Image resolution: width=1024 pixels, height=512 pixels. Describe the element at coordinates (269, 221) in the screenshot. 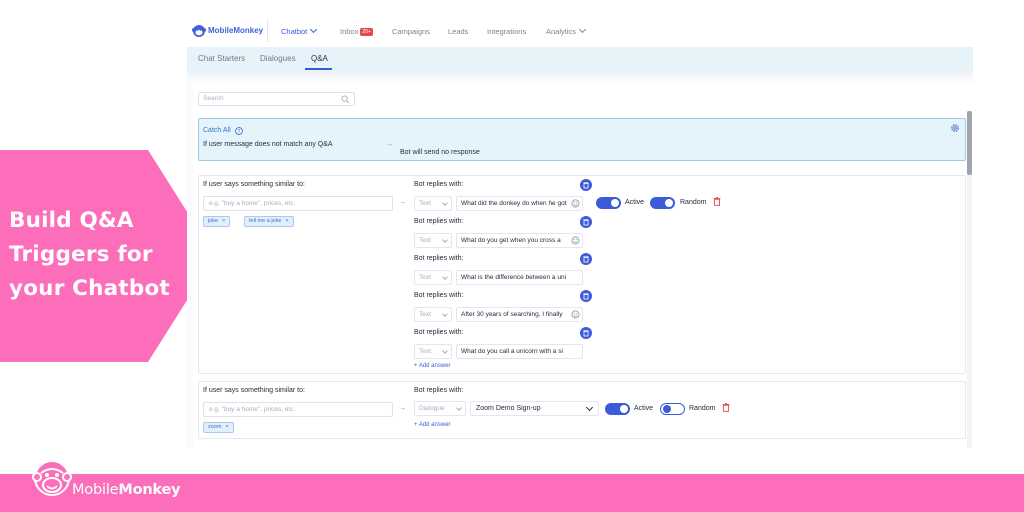

I see `trigger-tag: tell me a joke ×` at that location.